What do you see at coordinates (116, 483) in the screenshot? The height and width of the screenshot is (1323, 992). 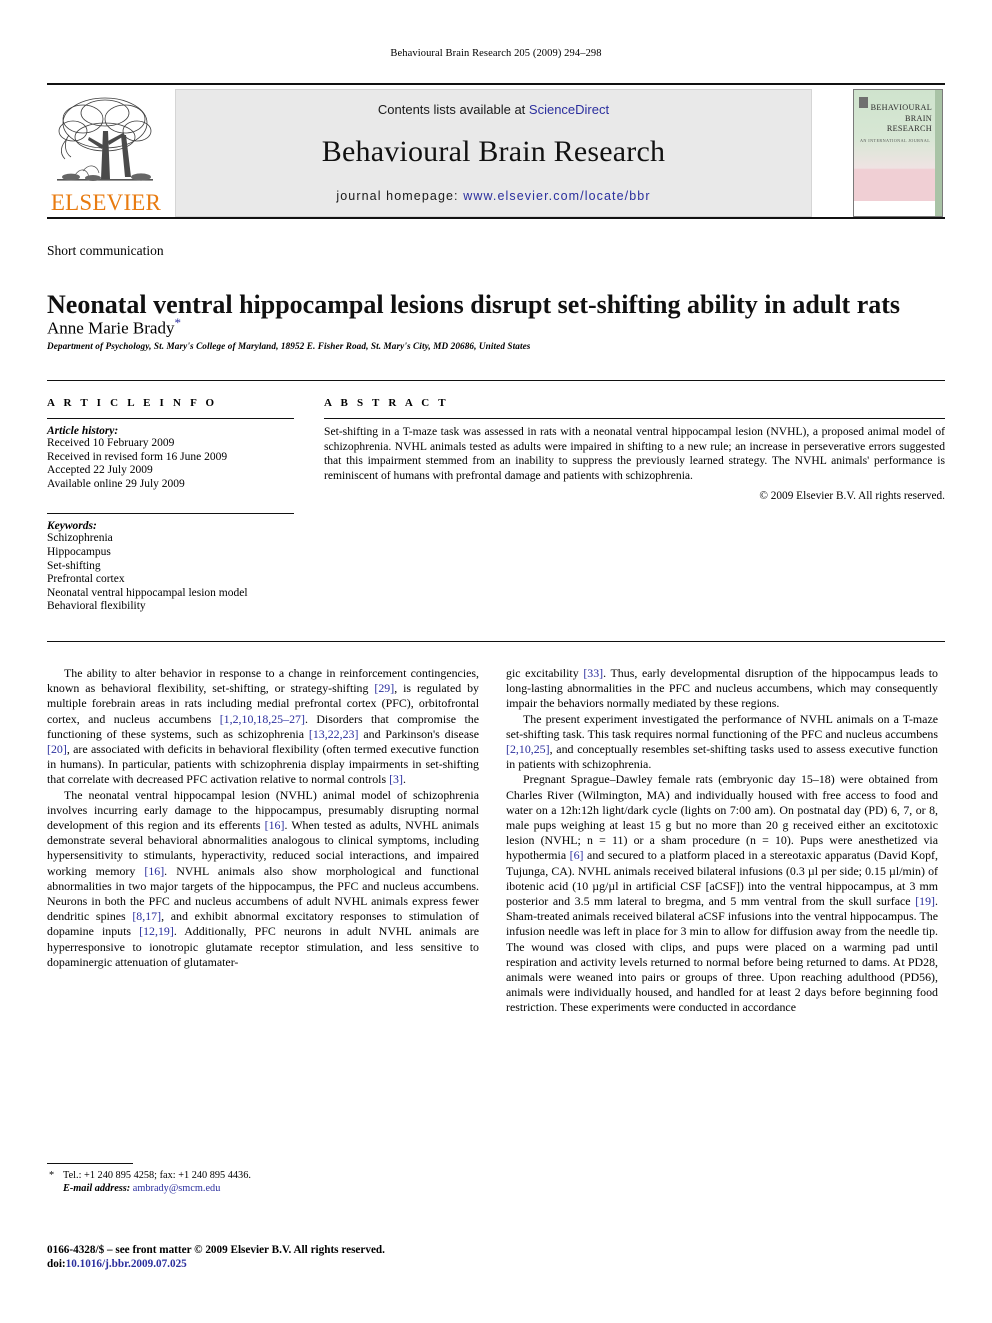 I see `article-history-item: Available online 29 July 2009` at bounding box center [116, 483].